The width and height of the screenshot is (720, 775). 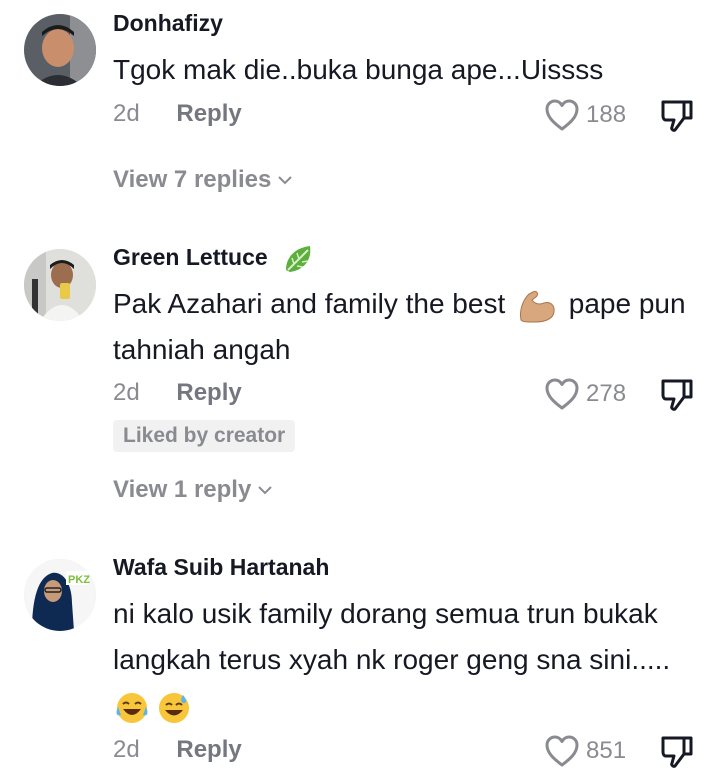 What do you see at coordinates (537, 306) in the screenshot?
I see `flexed-biceps-emoji` at bounding box center [537, 306].